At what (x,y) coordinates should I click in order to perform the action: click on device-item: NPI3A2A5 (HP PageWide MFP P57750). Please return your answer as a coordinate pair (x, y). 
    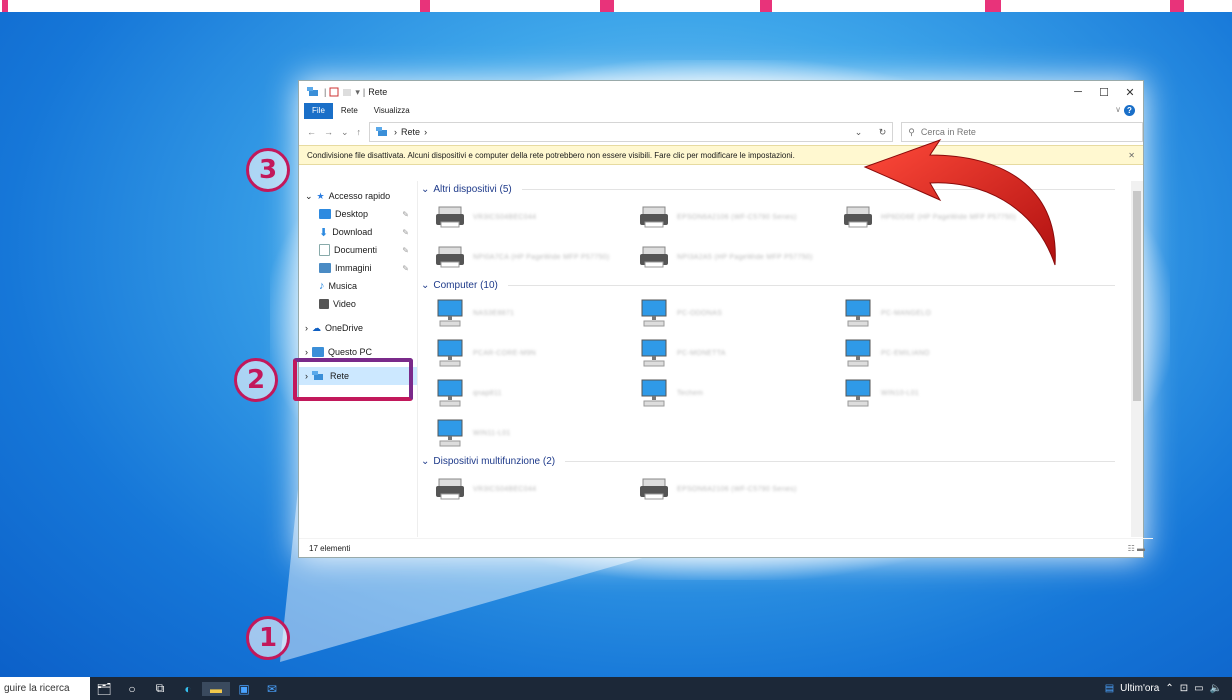
    Looking at the image, I should click on (727, 257).